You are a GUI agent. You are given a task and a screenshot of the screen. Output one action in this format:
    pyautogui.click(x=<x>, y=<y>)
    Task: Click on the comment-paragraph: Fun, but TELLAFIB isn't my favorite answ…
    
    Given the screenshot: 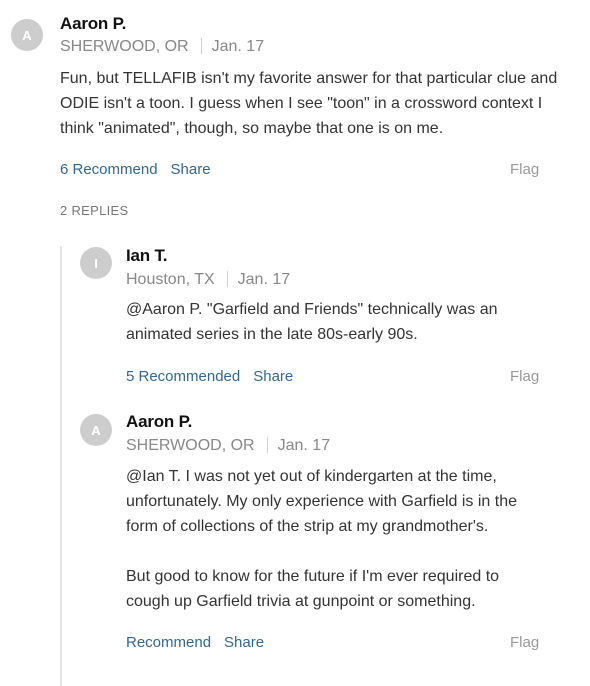 What is the action you would take?
    pyautogui.click(x=309, y=103)
    